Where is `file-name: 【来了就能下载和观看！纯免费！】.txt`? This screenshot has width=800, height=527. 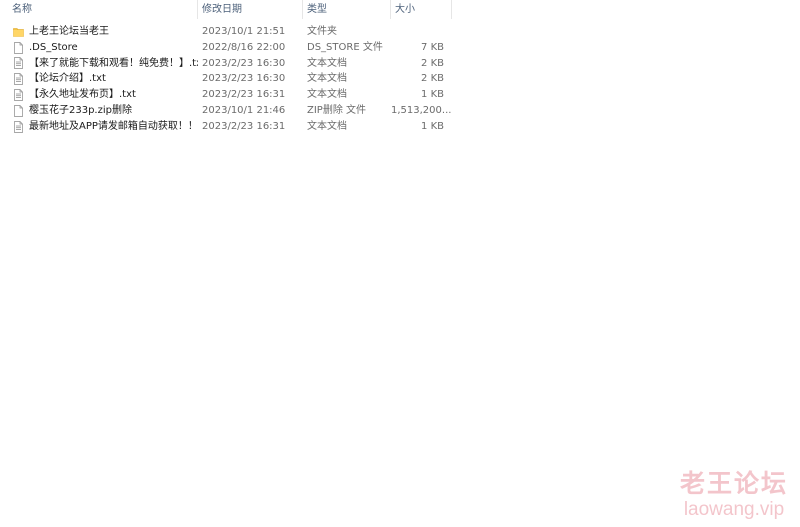 file-name: 【来了就能下载和观看！纯免费！】.txt is located at coordinates (113, 63).